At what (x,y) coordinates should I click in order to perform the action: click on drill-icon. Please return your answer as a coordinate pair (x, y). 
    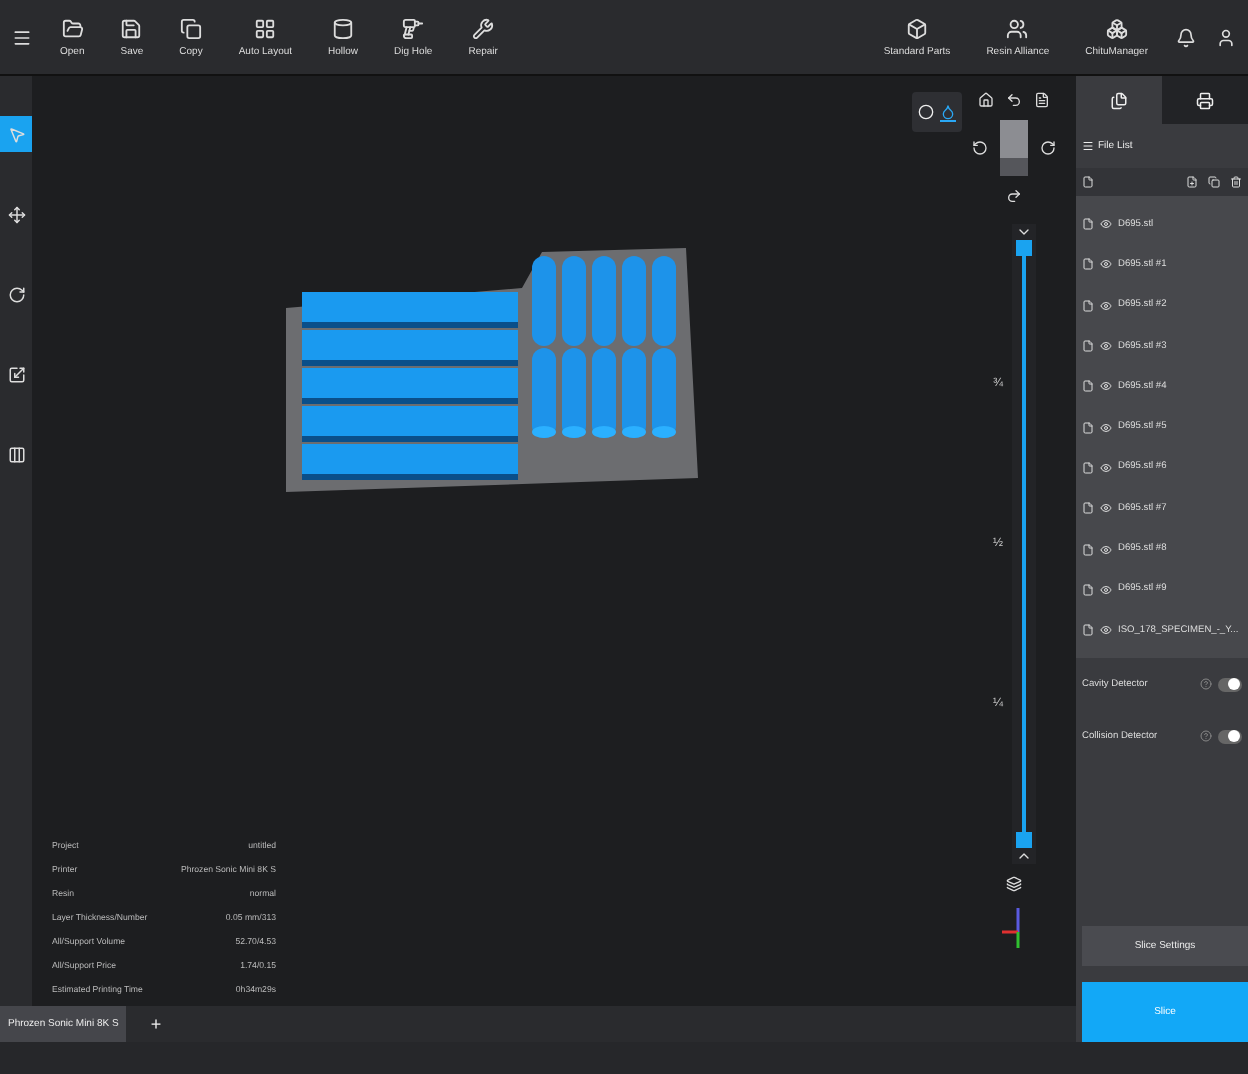
    Looking at the image, I should click on (413, 28).